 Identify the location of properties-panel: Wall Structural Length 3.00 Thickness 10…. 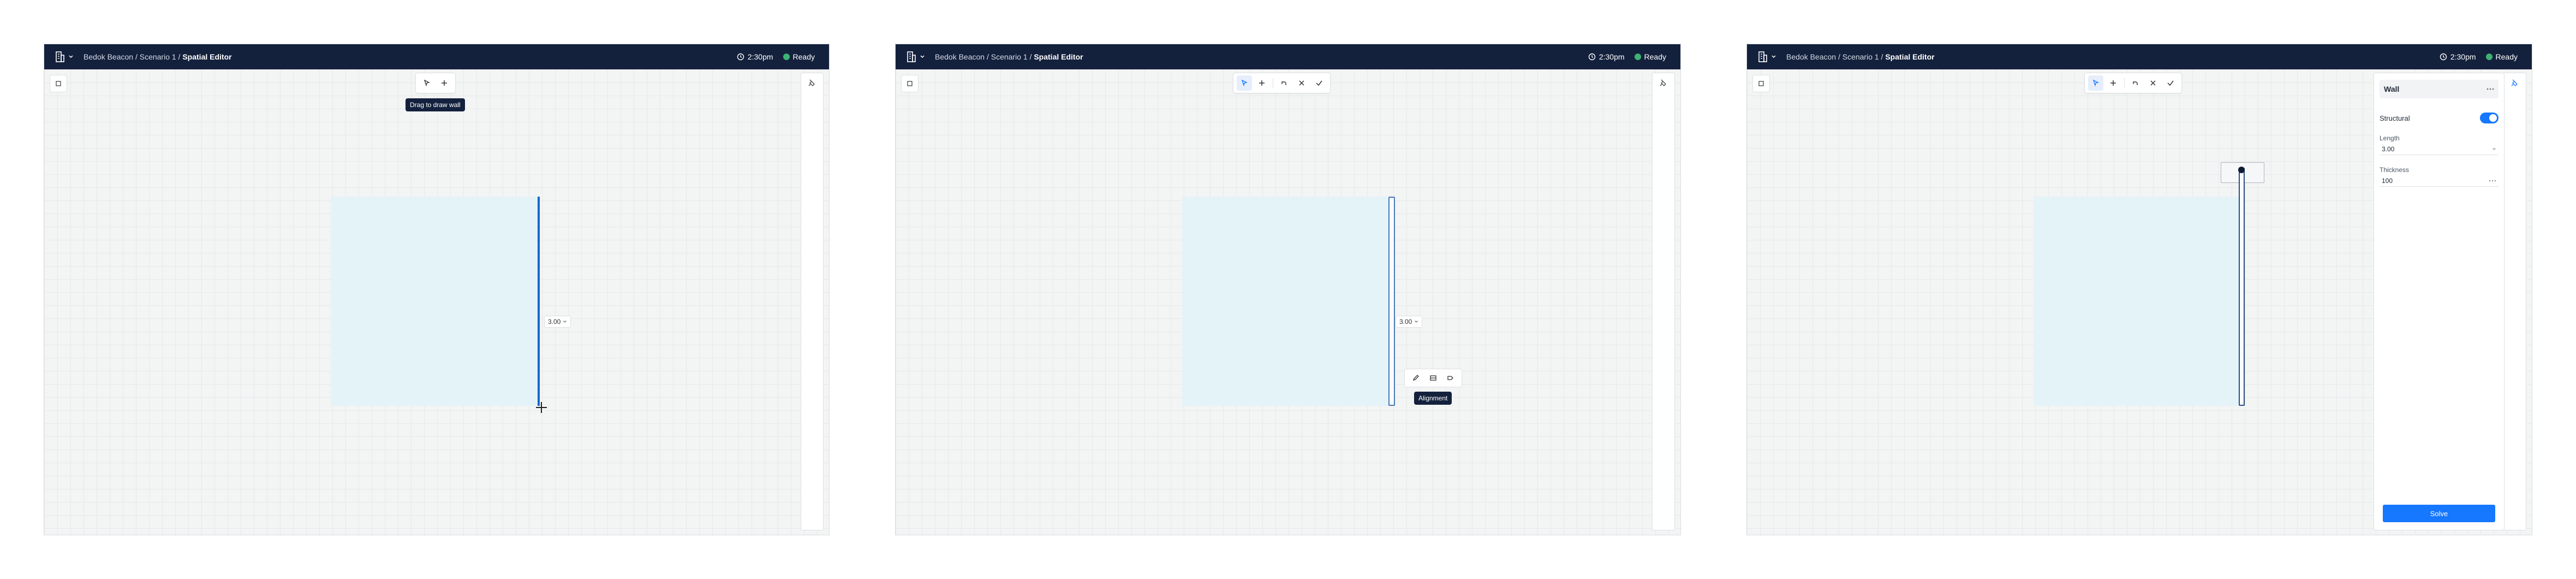
(2439, 302).